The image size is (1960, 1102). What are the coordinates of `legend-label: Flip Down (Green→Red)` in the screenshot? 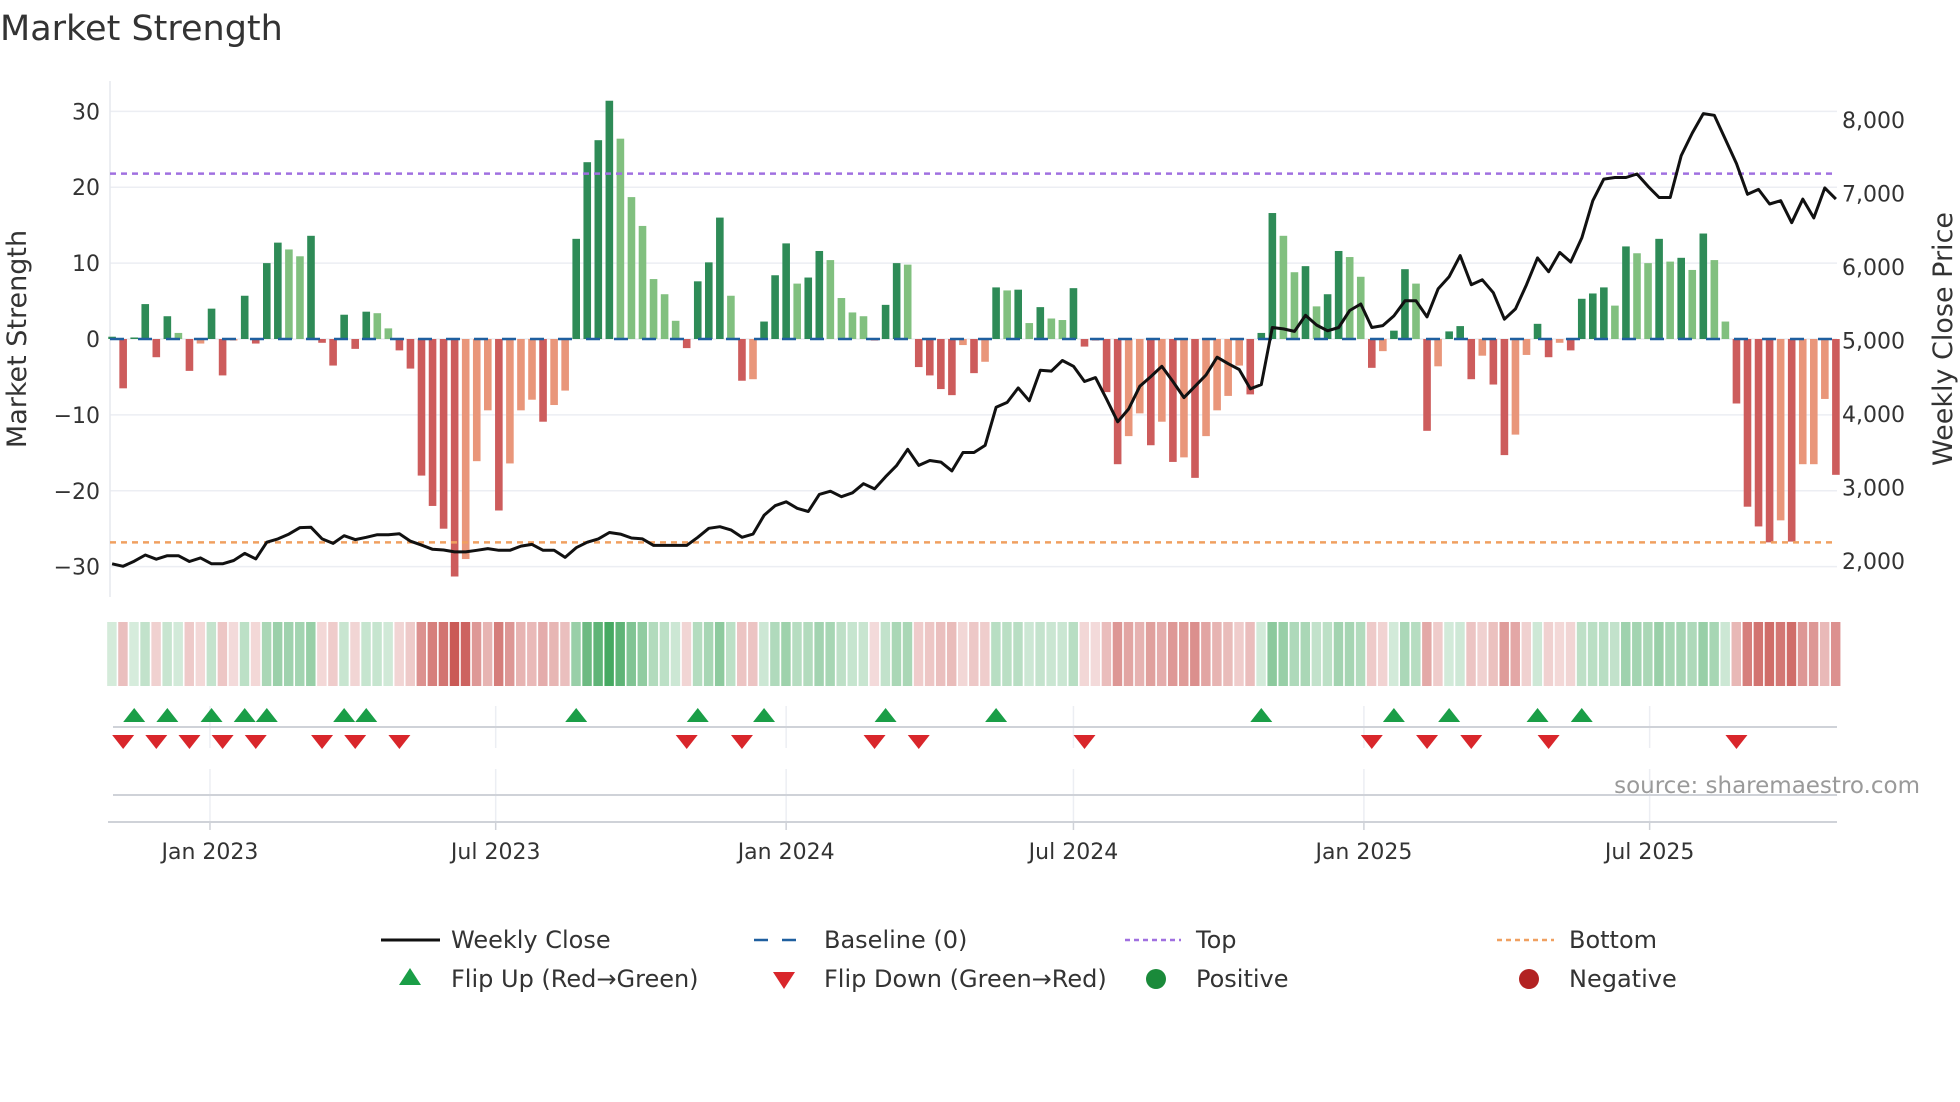 It's located at (965, 979).